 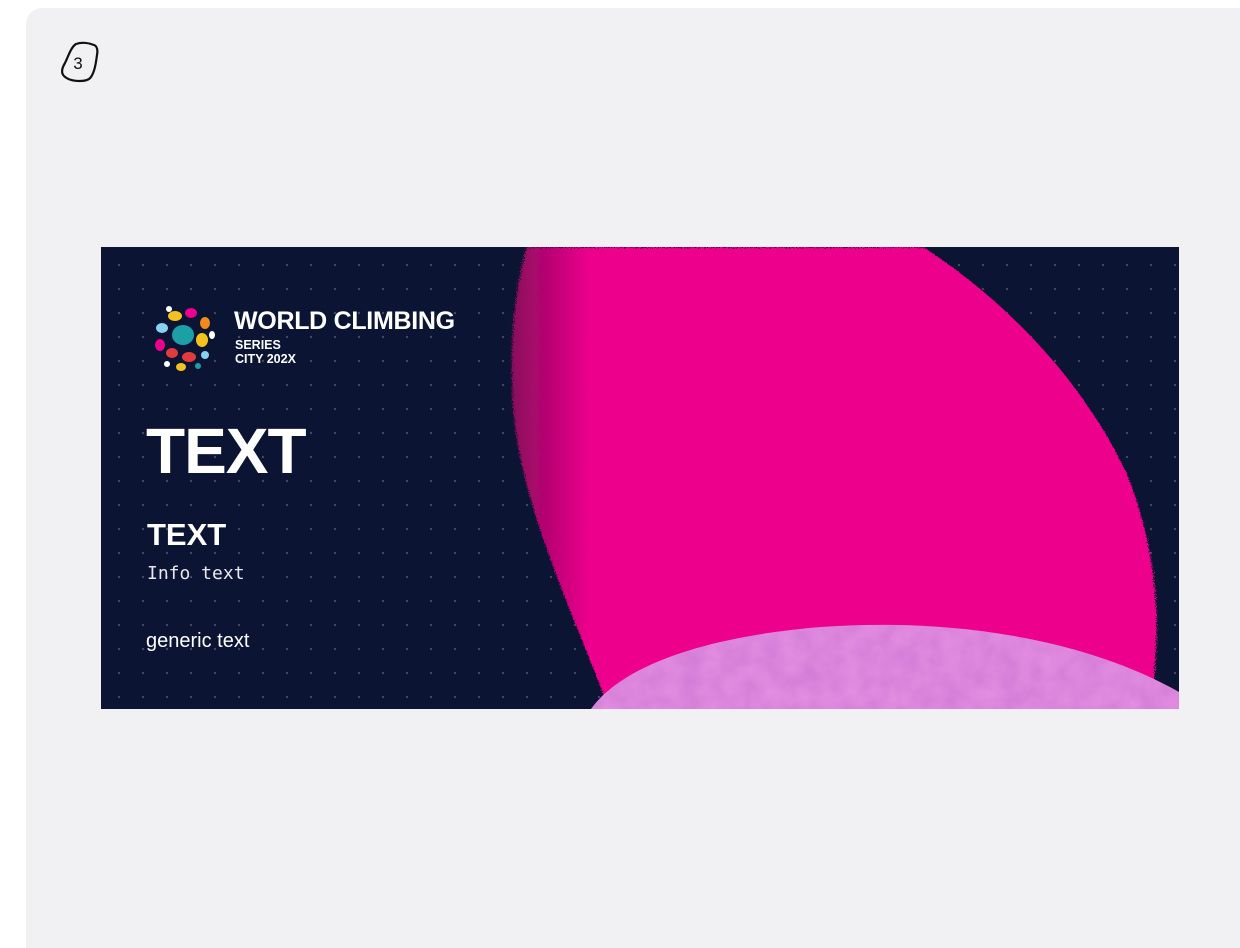 What do you see at coordinates (183, 337) in the screenshot?
I see `climbing-holds-logo-icon` at bounding box center [183, 337].